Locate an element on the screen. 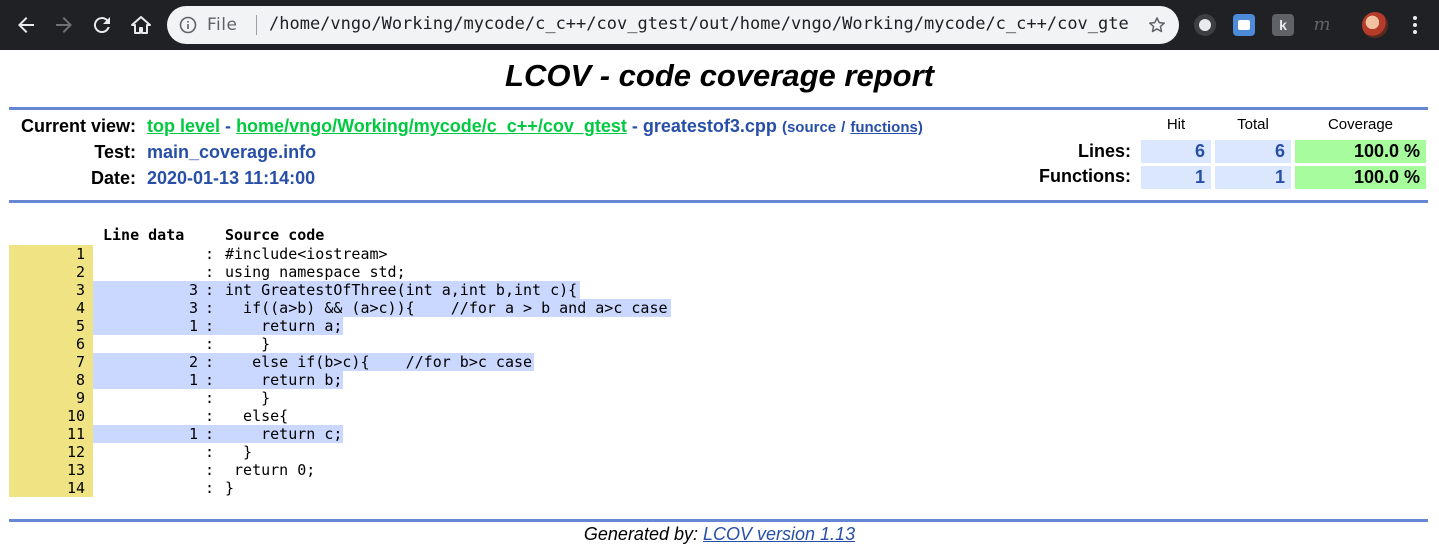 The image size is (1439, 556). breadcrumb-top-level-link: top level is located at coordinates (183, 126).